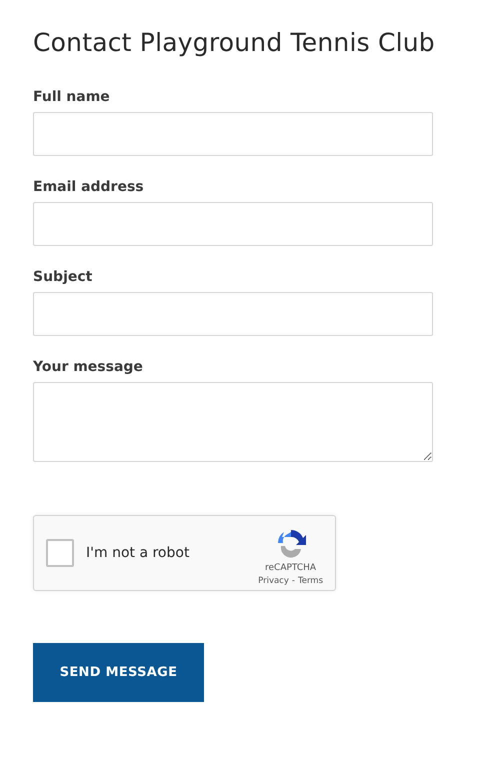  Describe the element at coordinates (273, 581) in the screenshot. I see `captcha-link: Privacy` at that location.